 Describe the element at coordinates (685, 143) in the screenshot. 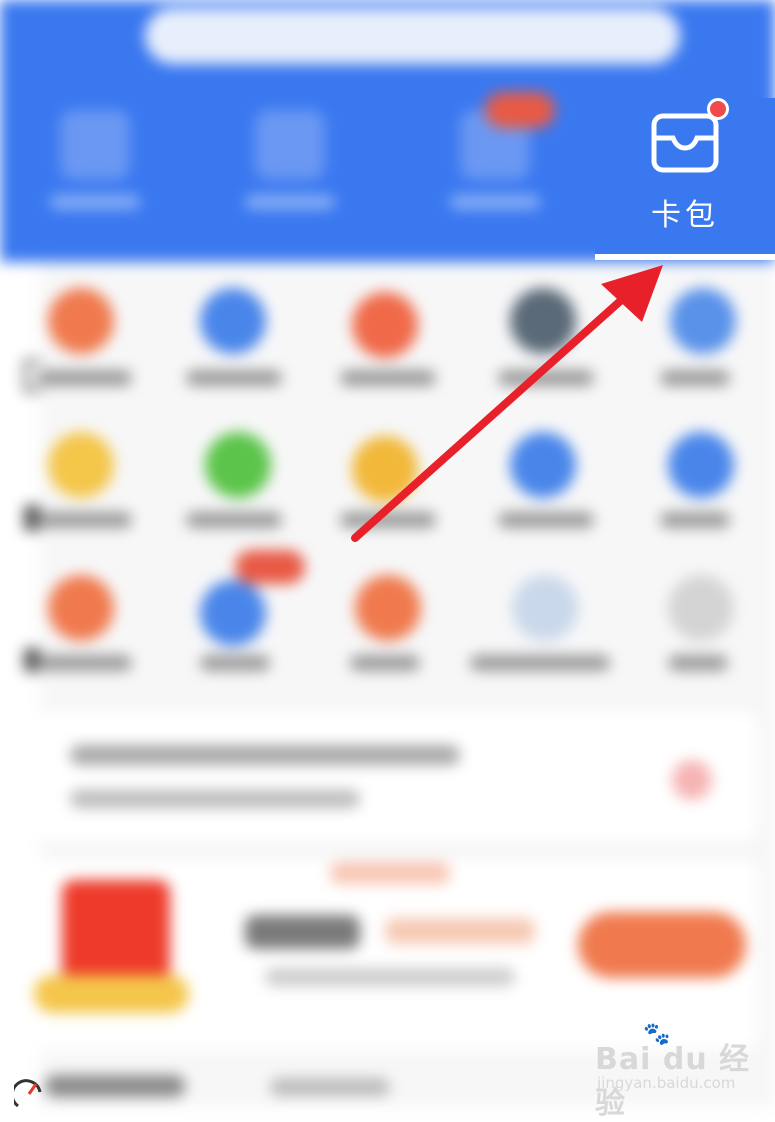

I see `card-wallet-icon` at that location.